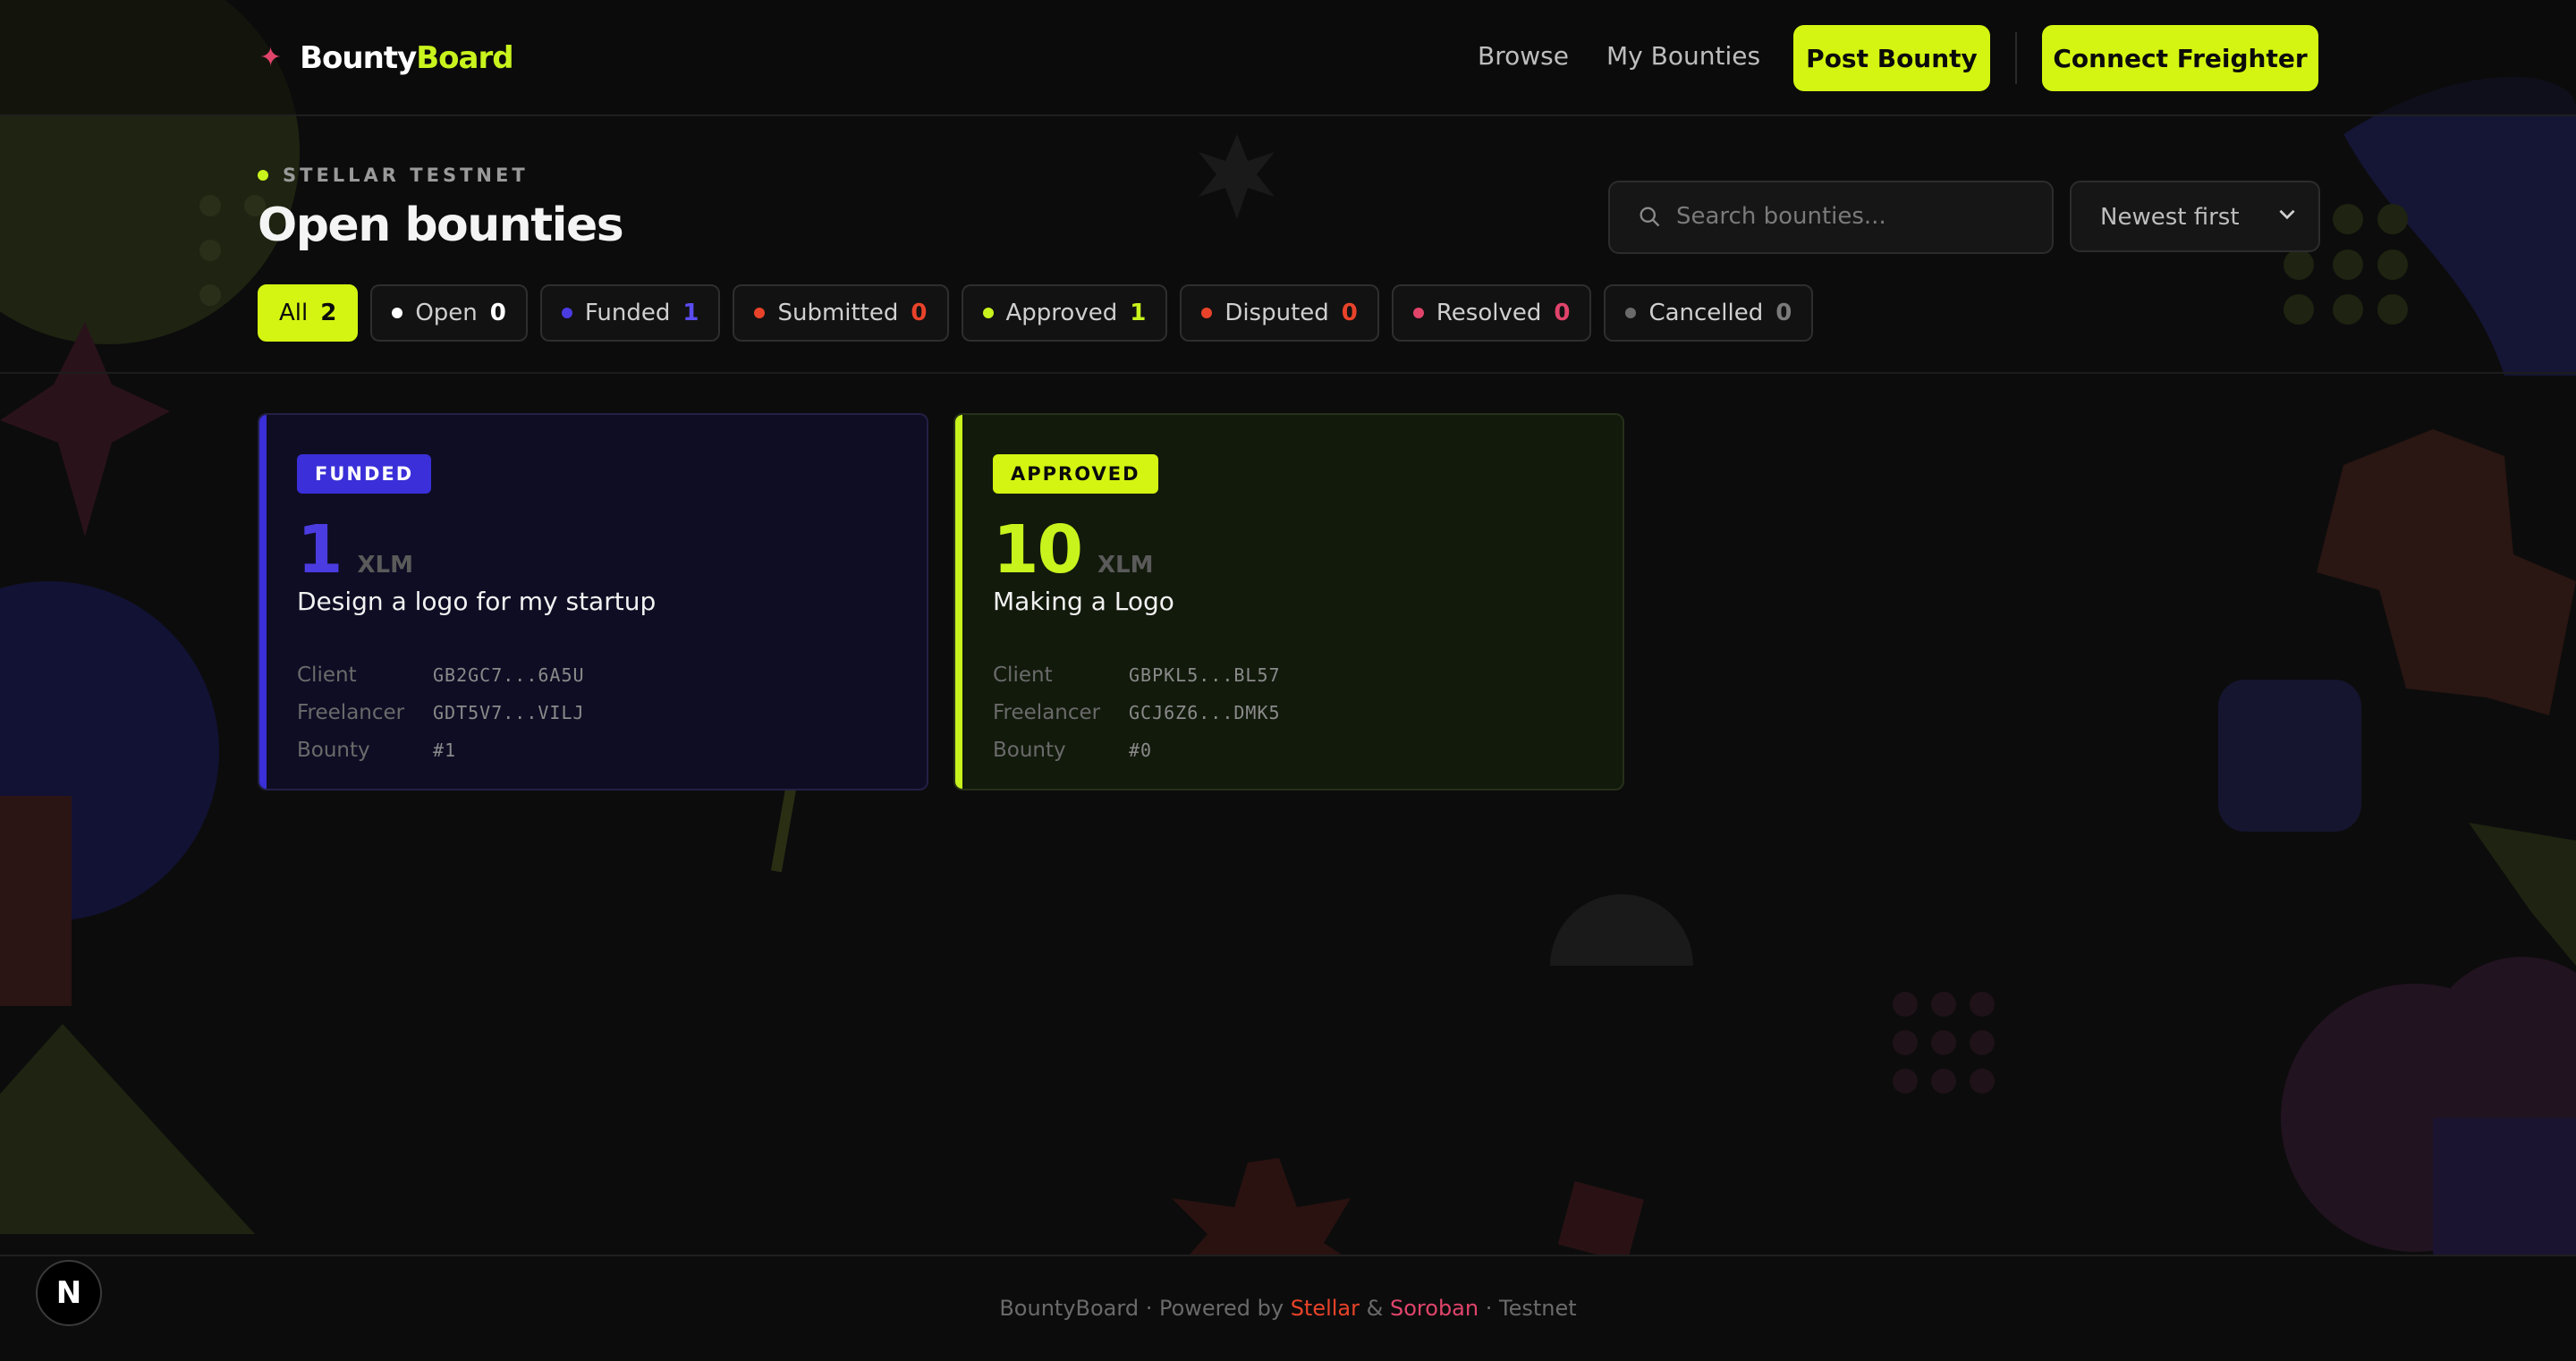 The height and width of the screenshot is (1361, 2576). What do you see at coordinates (2016, 58) in the screenshot?
I see `header-divider` at bounding box center [2016, 58].